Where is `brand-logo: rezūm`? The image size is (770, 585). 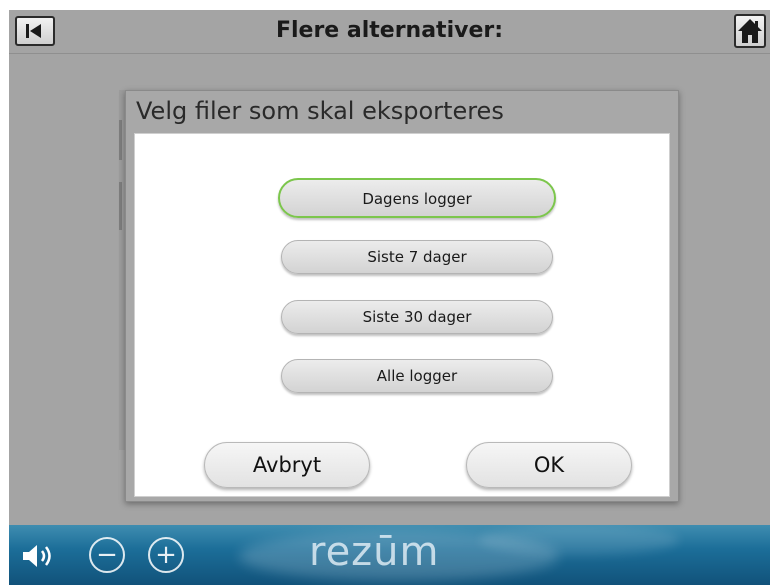
brand-logo: rezūm is located at coordinates (374, 552).